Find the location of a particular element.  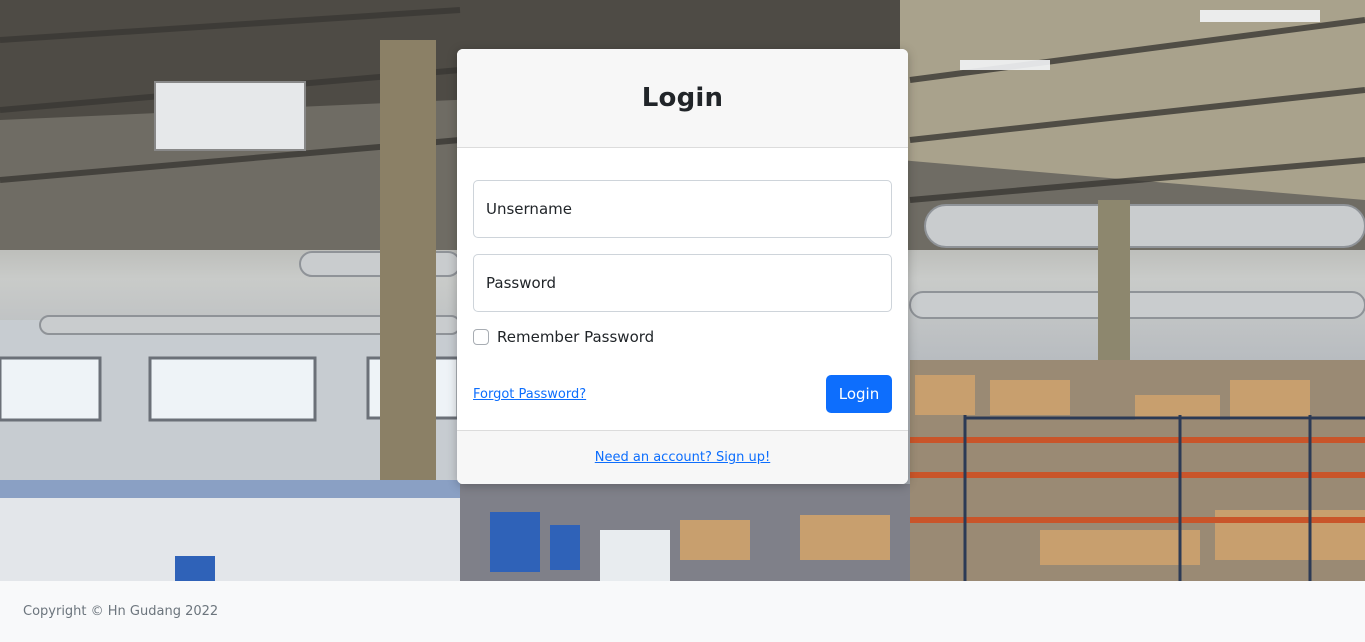

remember-password-label: Remember Password is located at coordinates (575, 337).